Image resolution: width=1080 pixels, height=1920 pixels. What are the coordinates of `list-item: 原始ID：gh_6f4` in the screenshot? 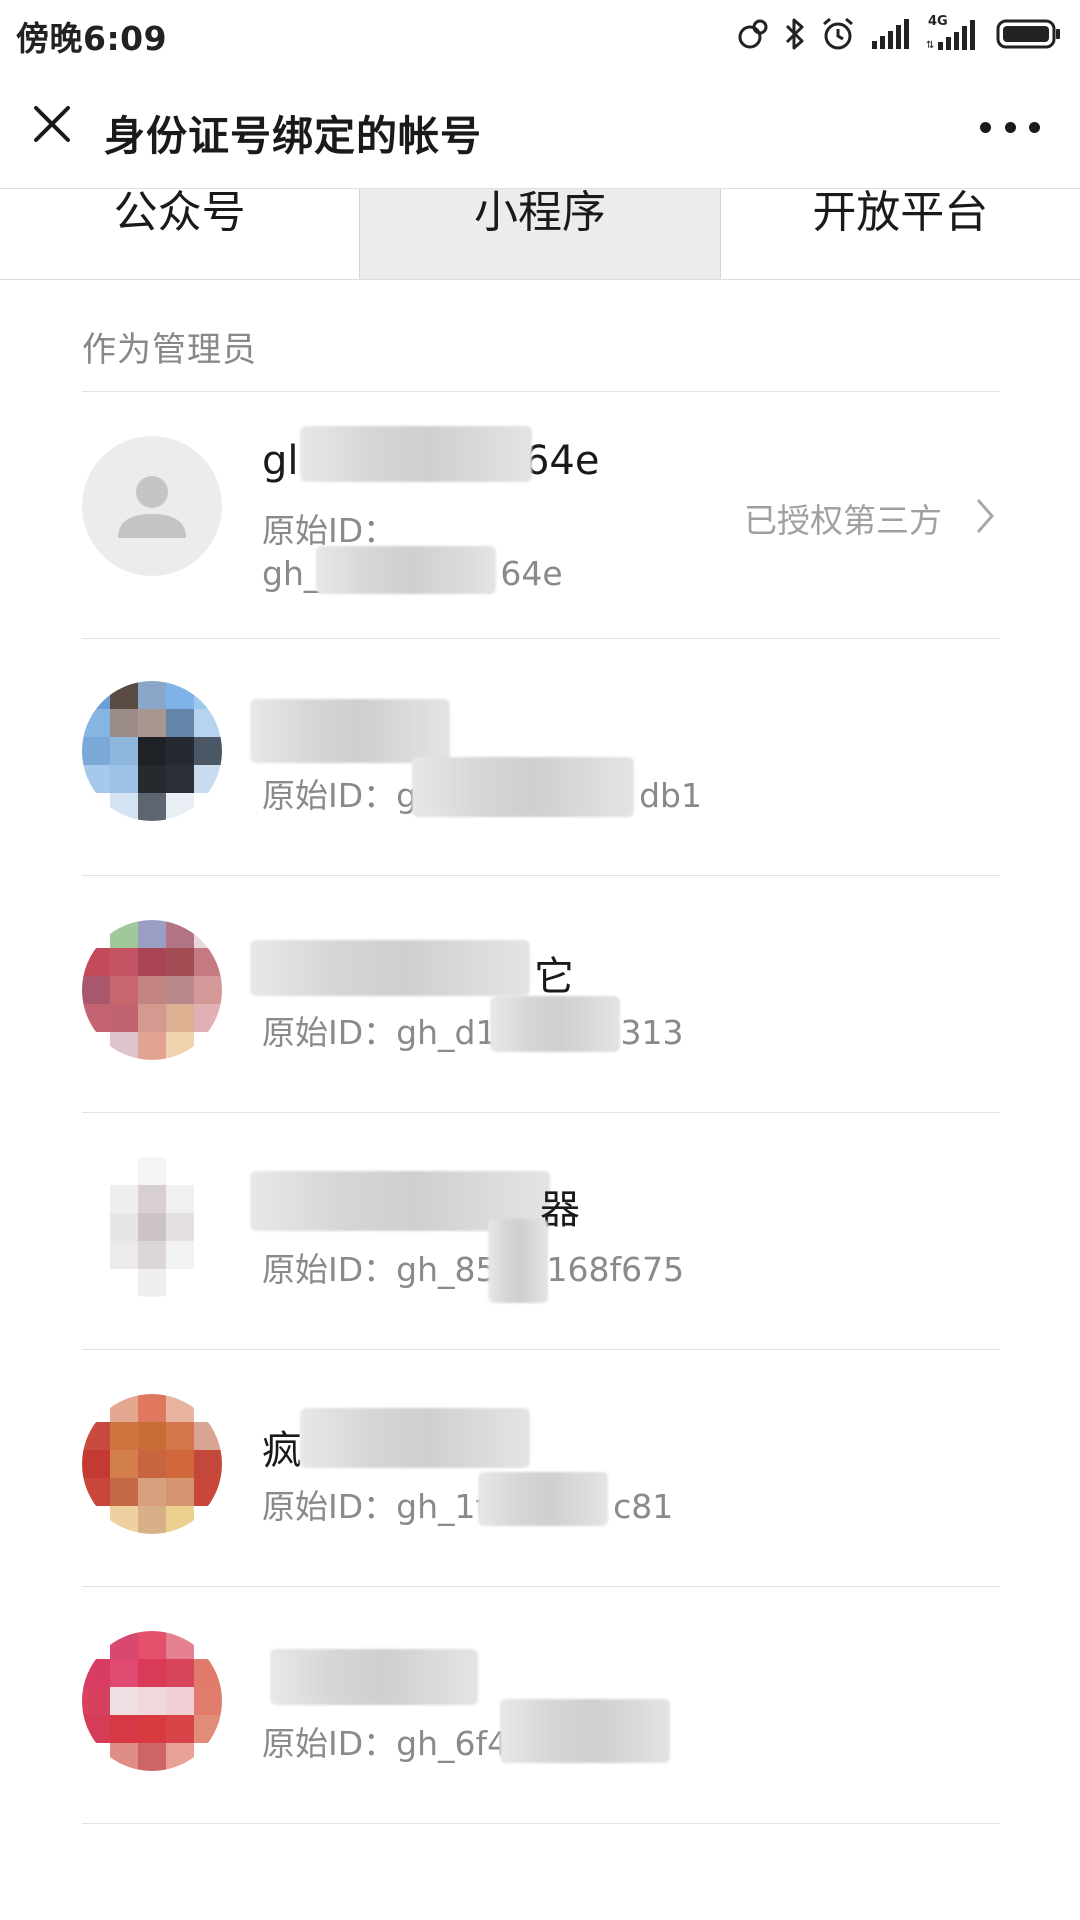 It's located at (540, 1705).